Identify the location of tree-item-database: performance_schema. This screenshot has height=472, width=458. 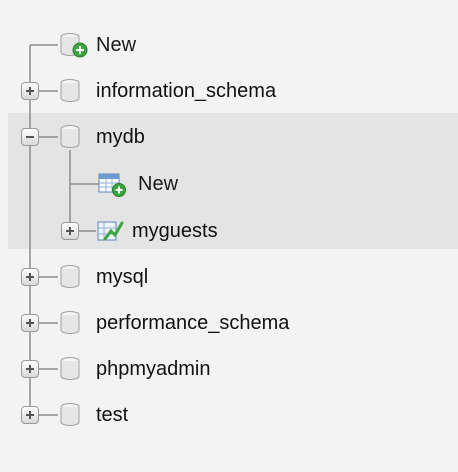
(173, 323).